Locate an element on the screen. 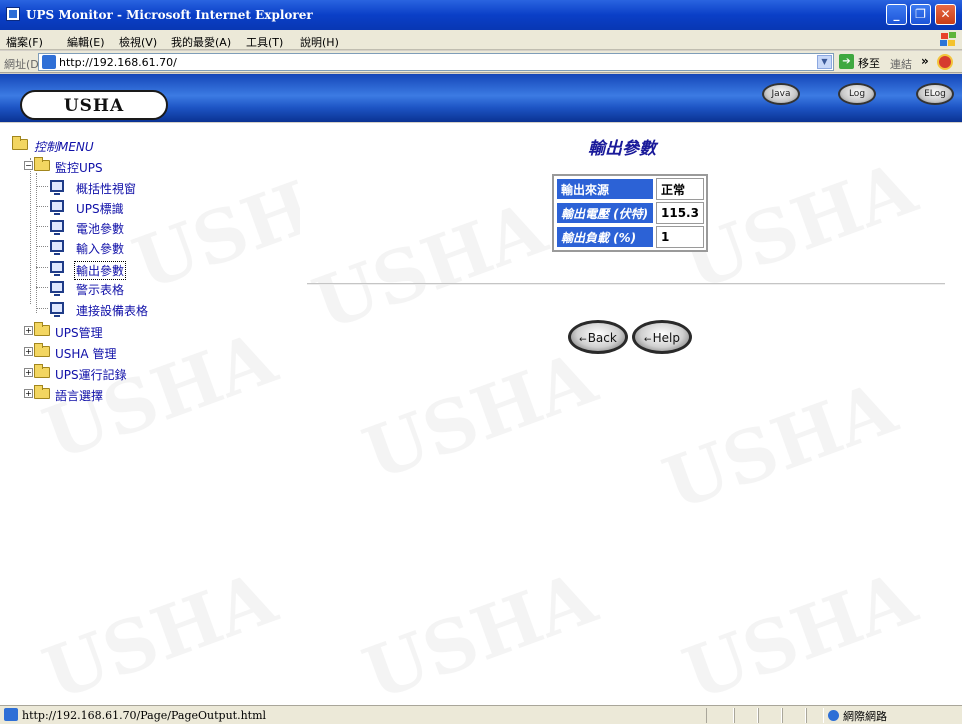 The image size is (962, 724). menu-tools: 工具(T) is located at coordinates (264, 42).